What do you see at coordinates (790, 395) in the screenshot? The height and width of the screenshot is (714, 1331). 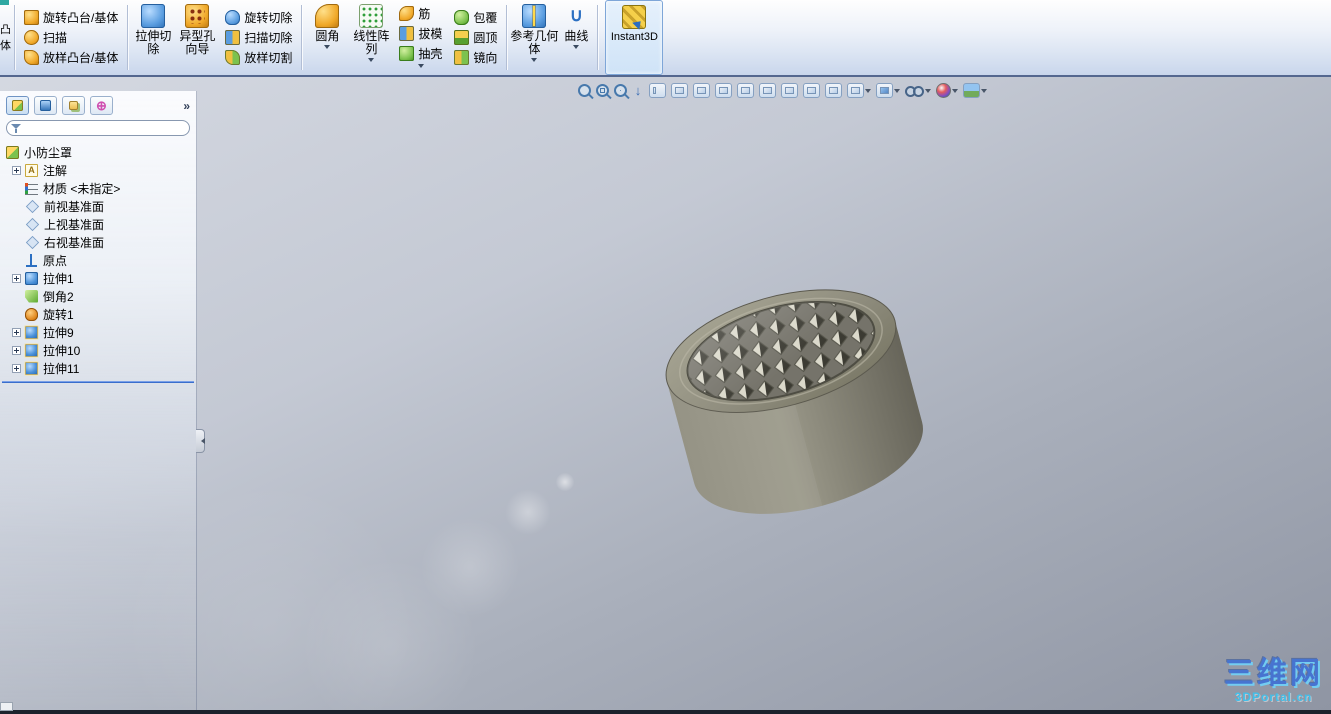 I see `dust-cap-model` at bounding box center [790, 395].